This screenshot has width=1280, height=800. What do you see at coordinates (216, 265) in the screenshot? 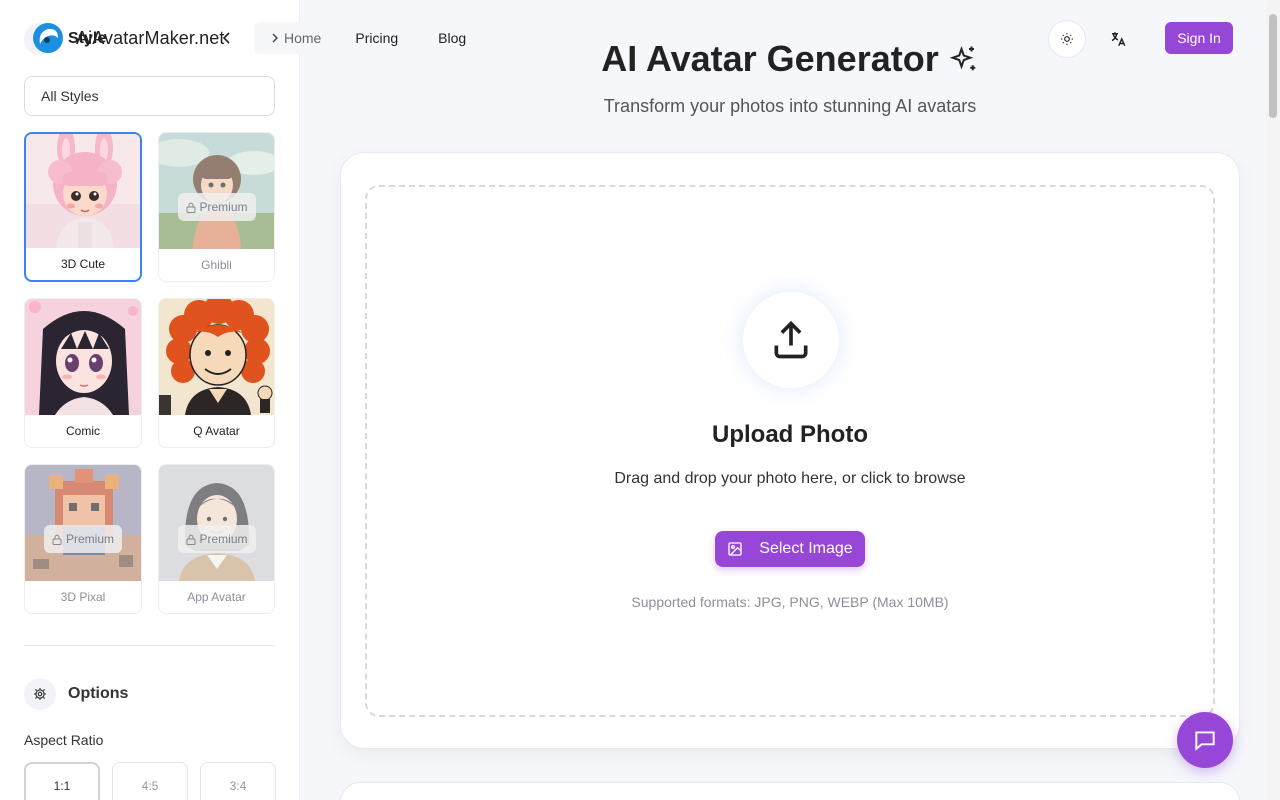
I see `style-card-label: Ghibli` at bounding box center [216, 265].